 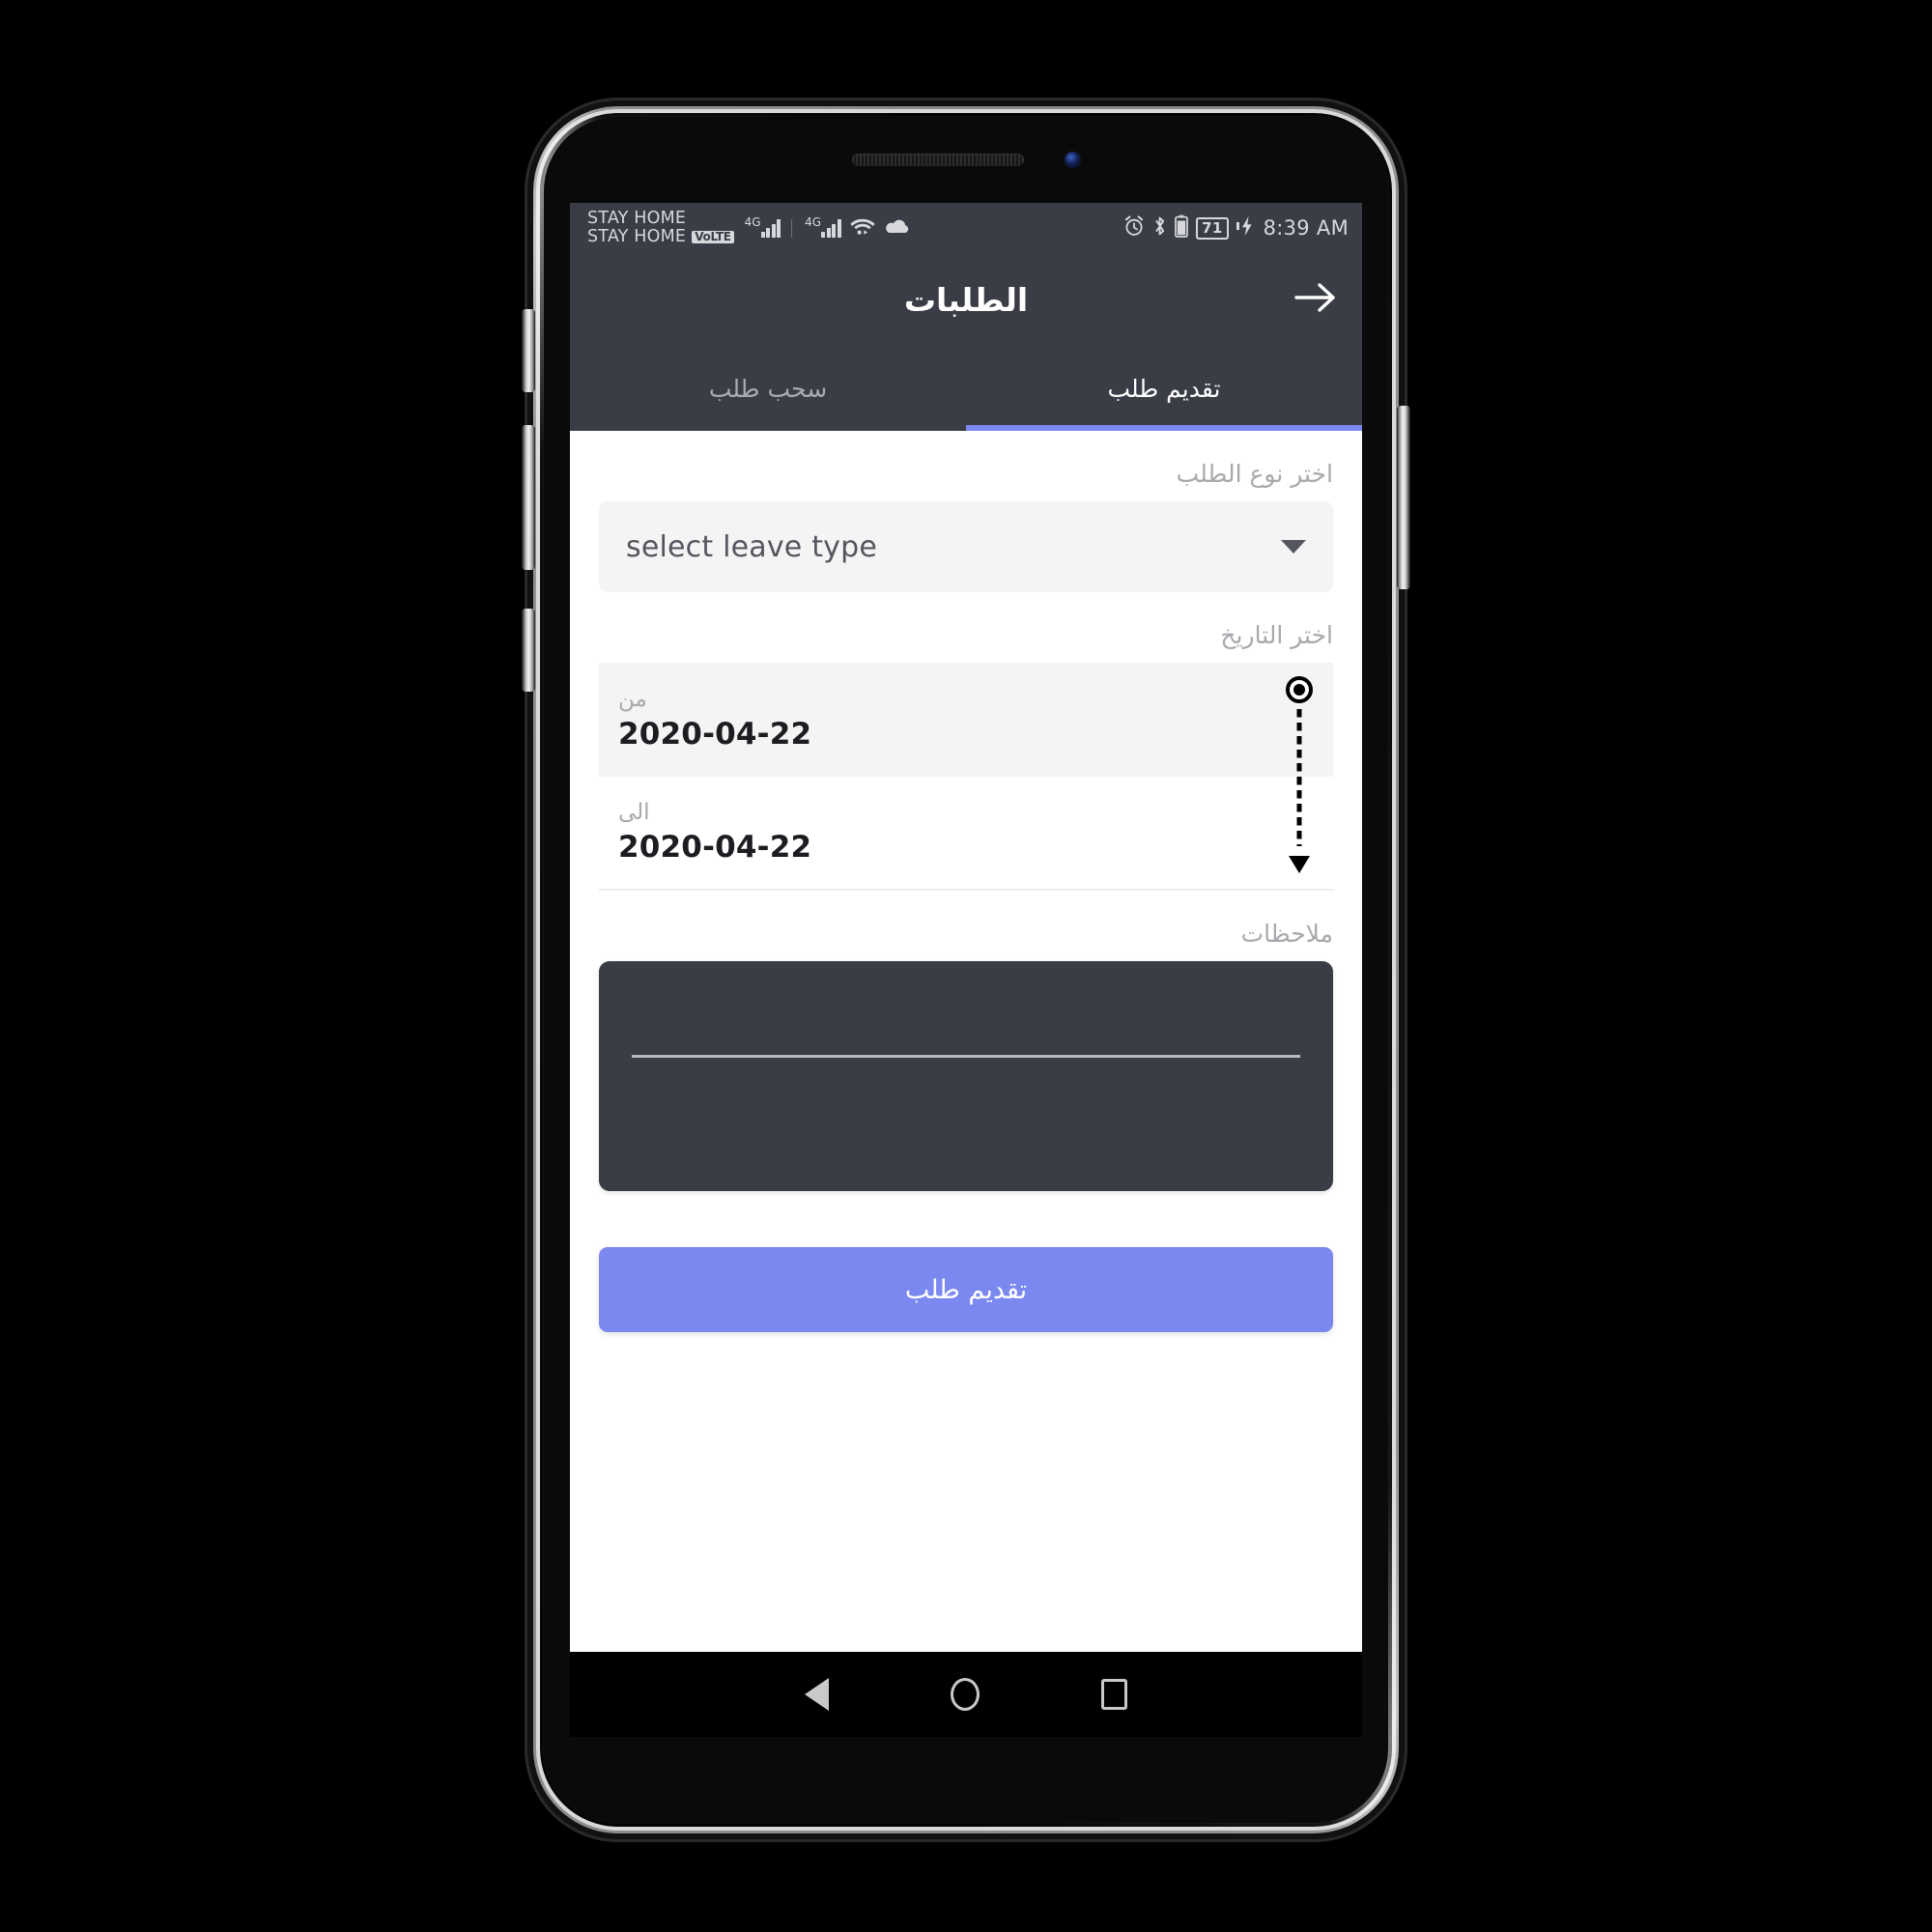 What do you see at coordinates (817, 1694) in the screenshot?
I see `triangle-back-icon` at bounding box center [817, 1694].